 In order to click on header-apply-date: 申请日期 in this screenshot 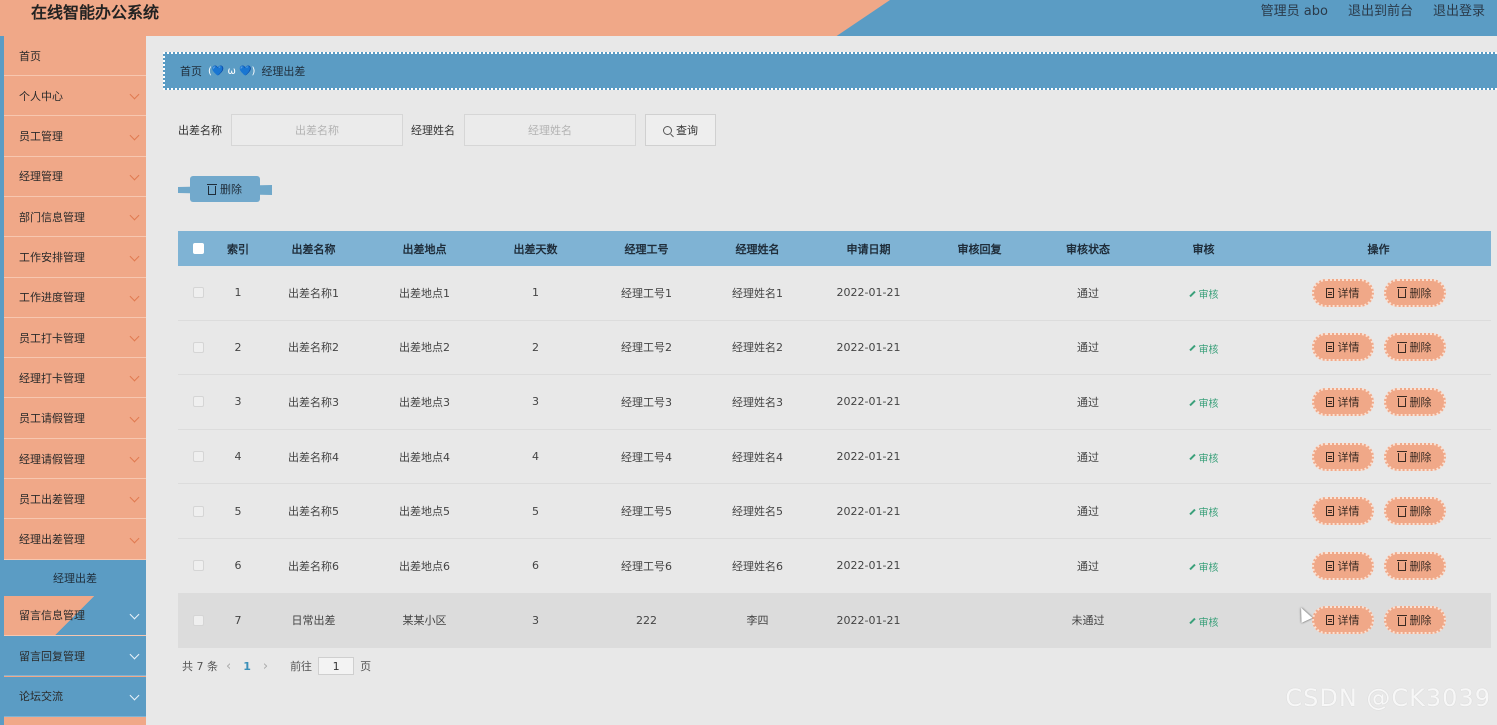, I will do `click(868, 249)`.